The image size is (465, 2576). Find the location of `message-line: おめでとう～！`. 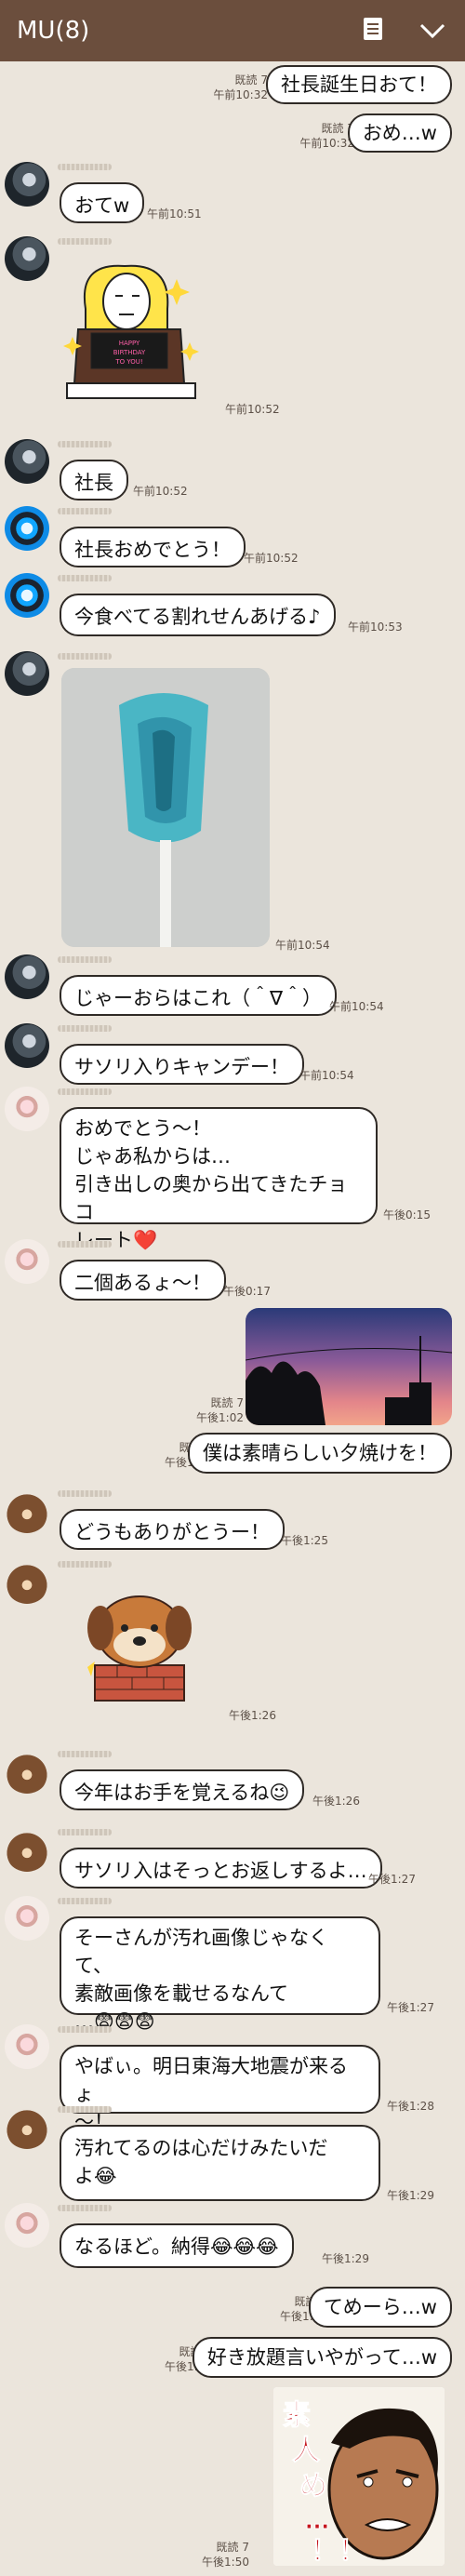

message-line: おめでとう～！ is located at coordinates (142, 1128).